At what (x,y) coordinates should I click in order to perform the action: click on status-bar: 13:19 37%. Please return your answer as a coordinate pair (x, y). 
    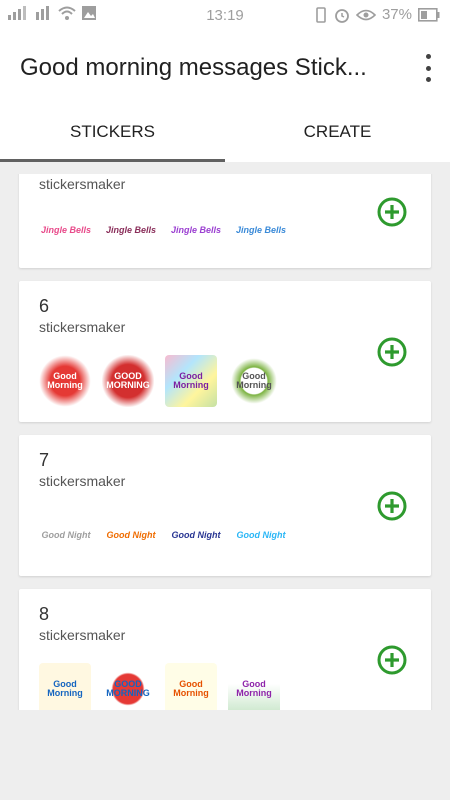
    Looking at the image, I should click on (225, 16).